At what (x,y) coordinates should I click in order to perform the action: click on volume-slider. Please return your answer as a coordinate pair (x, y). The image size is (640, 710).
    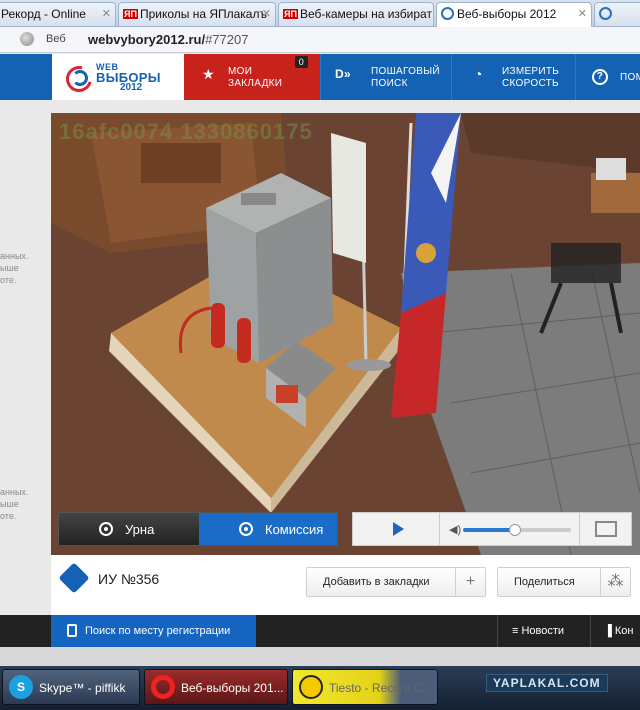
    Looking at the image, I should click on (517, 530).